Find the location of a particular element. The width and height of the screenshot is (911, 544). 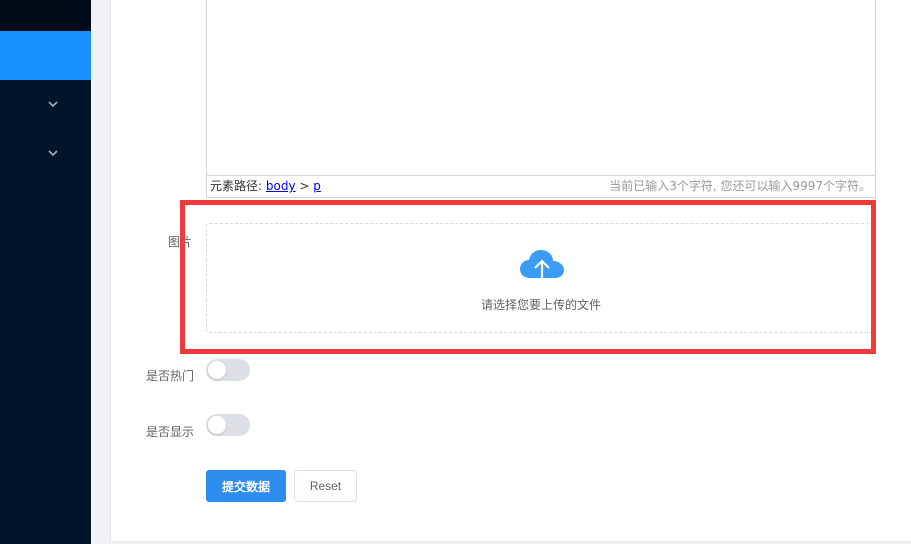

element-path-body-link: body is located at coordinates (281, 186).